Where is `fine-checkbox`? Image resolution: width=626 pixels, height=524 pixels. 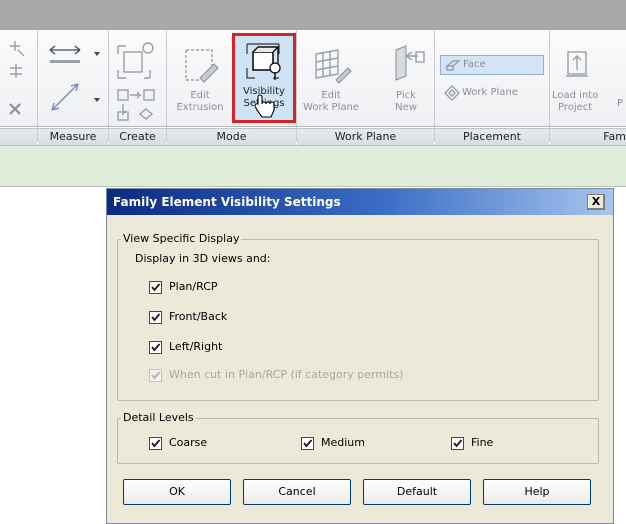 fine-checkbox is located at coordinates (457, 443).